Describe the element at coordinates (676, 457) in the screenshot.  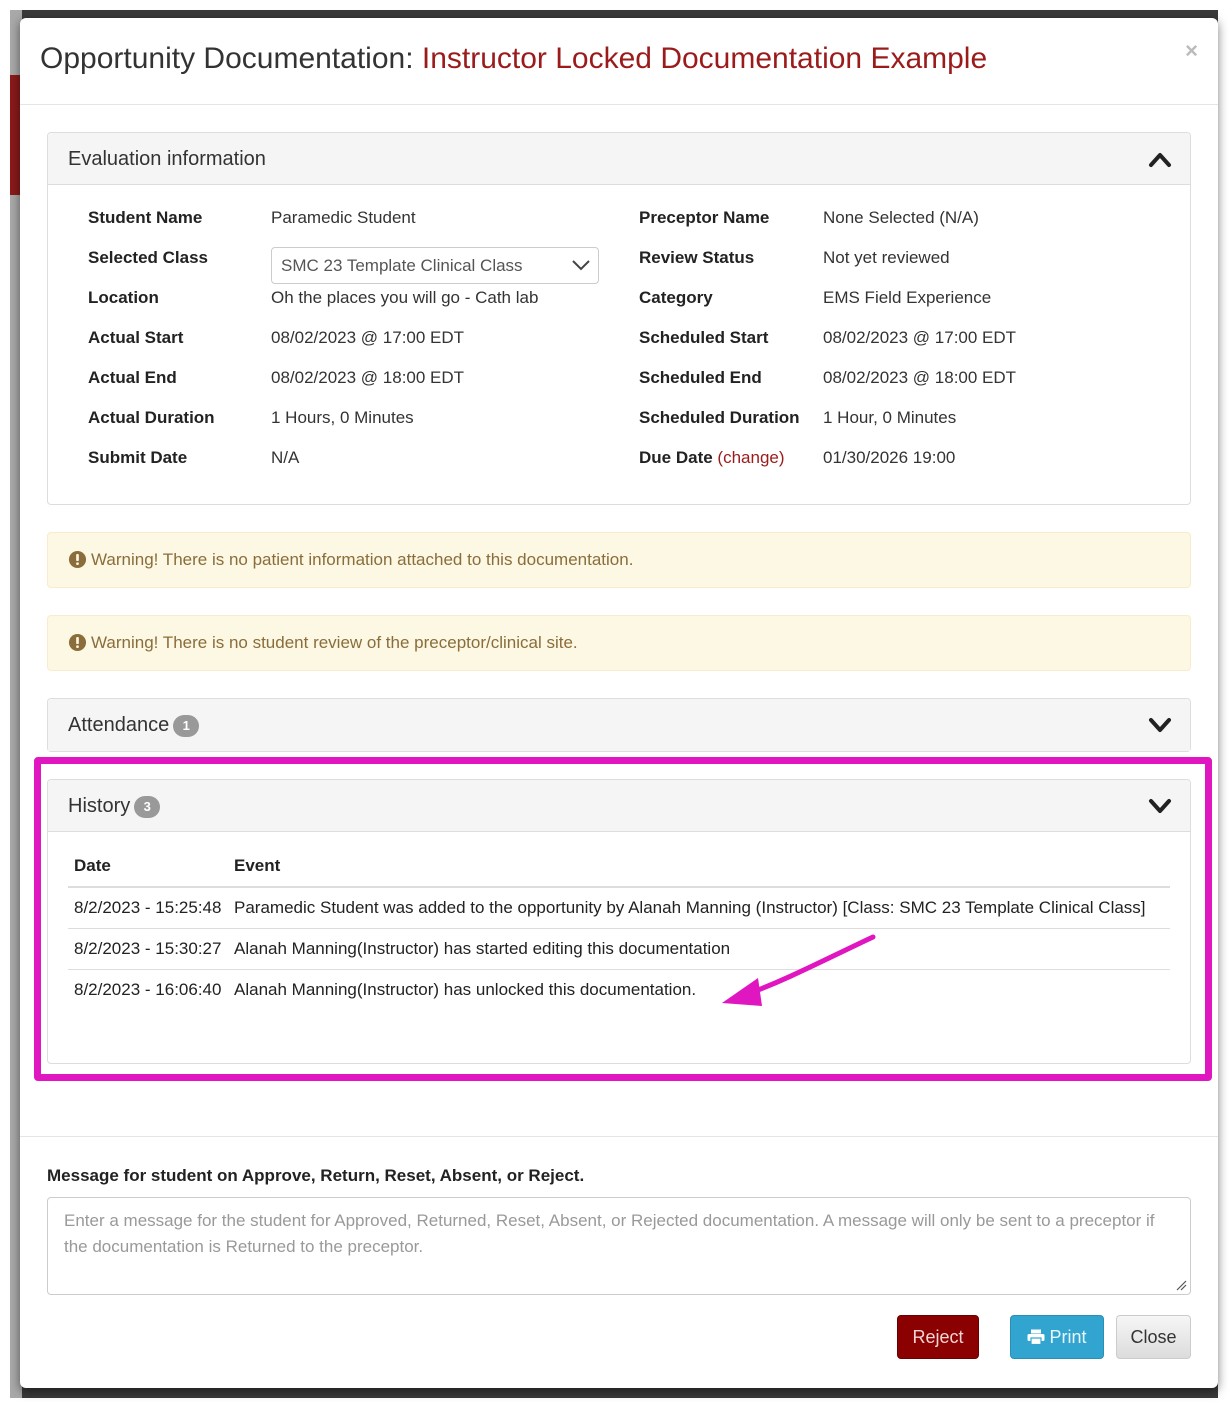
I see `due-date-label: Due Date` at that location.